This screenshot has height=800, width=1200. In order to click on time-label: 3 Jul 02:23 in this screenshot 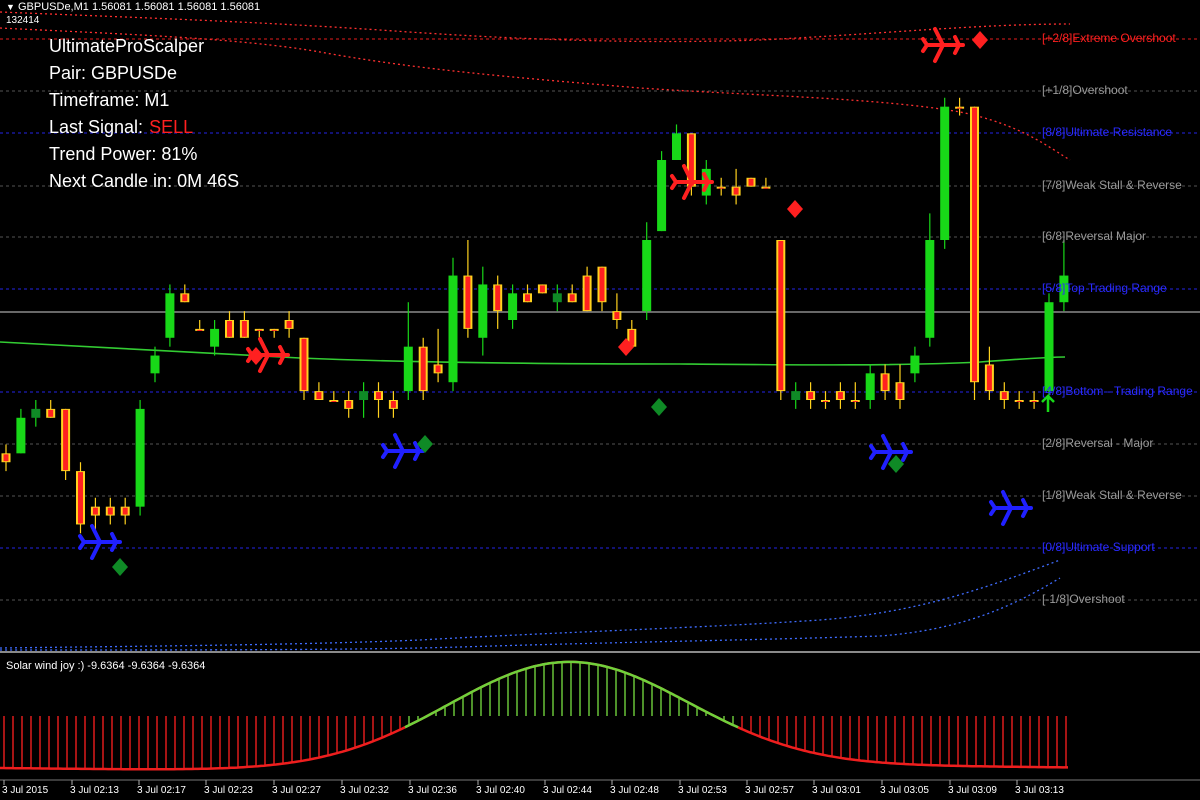, I will do `click(228, 790)`.